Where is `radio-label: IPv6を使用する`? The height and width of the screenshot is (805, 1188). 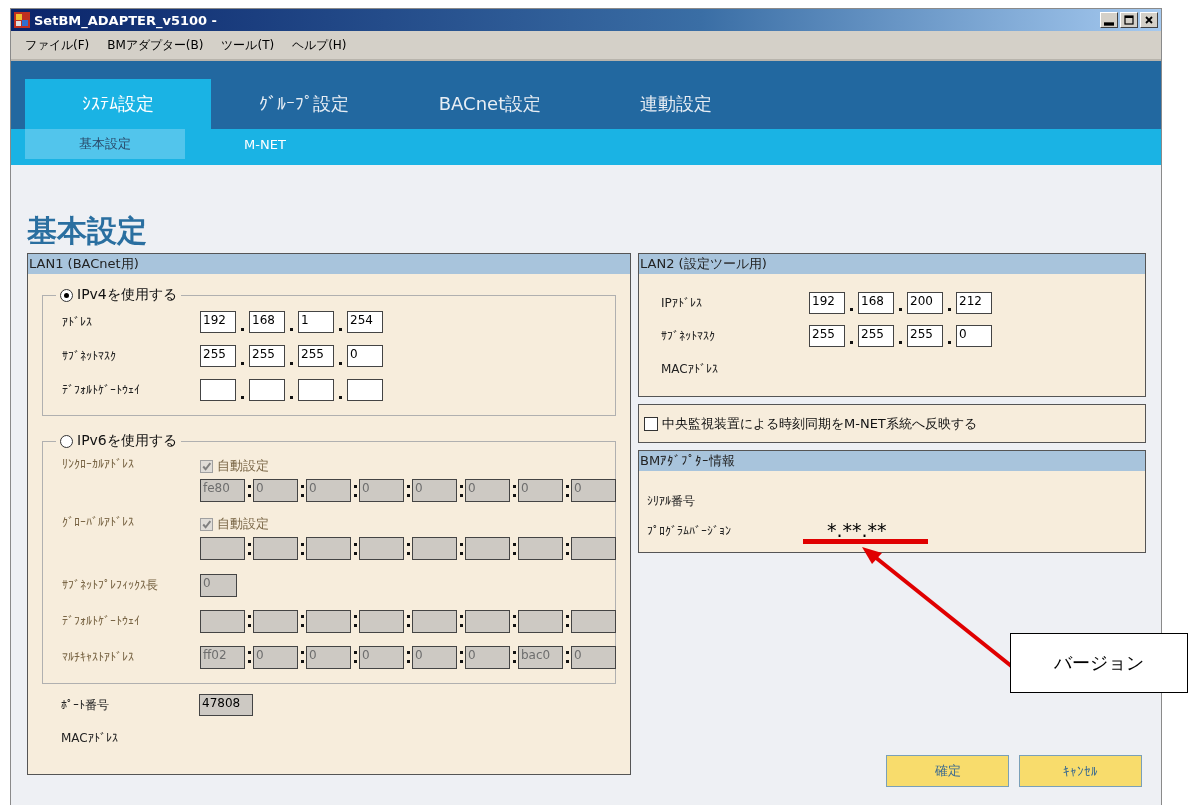
radio-label: IPv6を使用する is located at coordinates (127, 441).